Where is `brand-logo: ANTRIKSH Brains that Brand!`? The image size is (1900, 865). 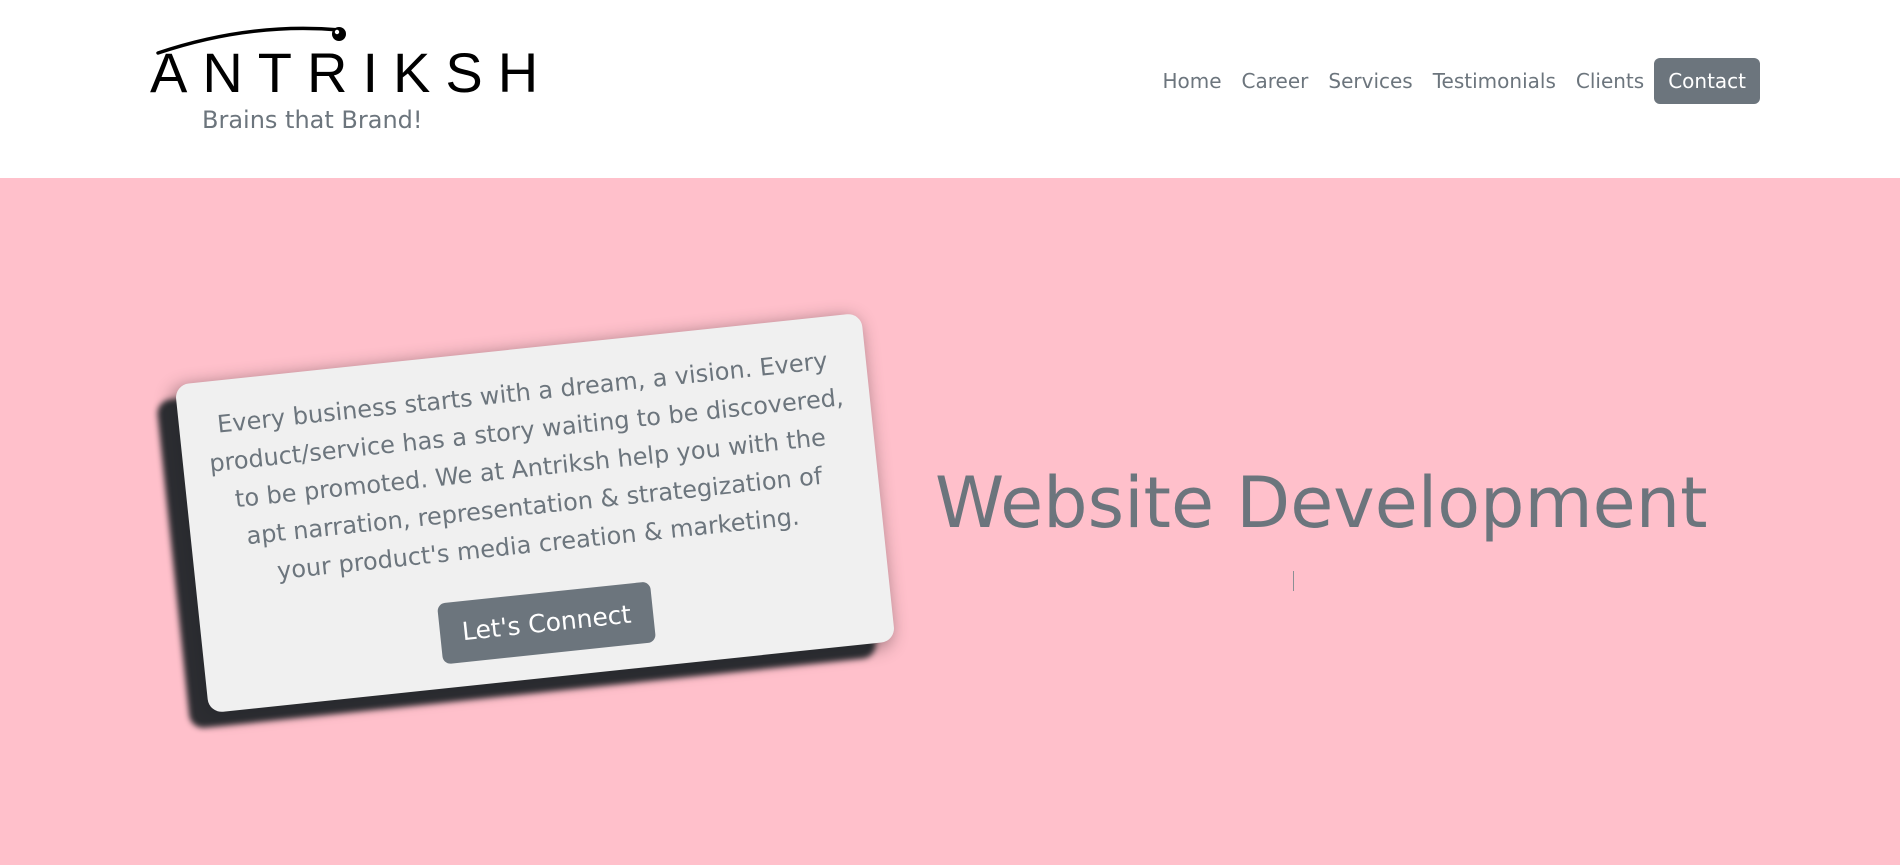
brand-logo: ANTRIKSH Brains that Brand! is located at coordinates (352, 80).